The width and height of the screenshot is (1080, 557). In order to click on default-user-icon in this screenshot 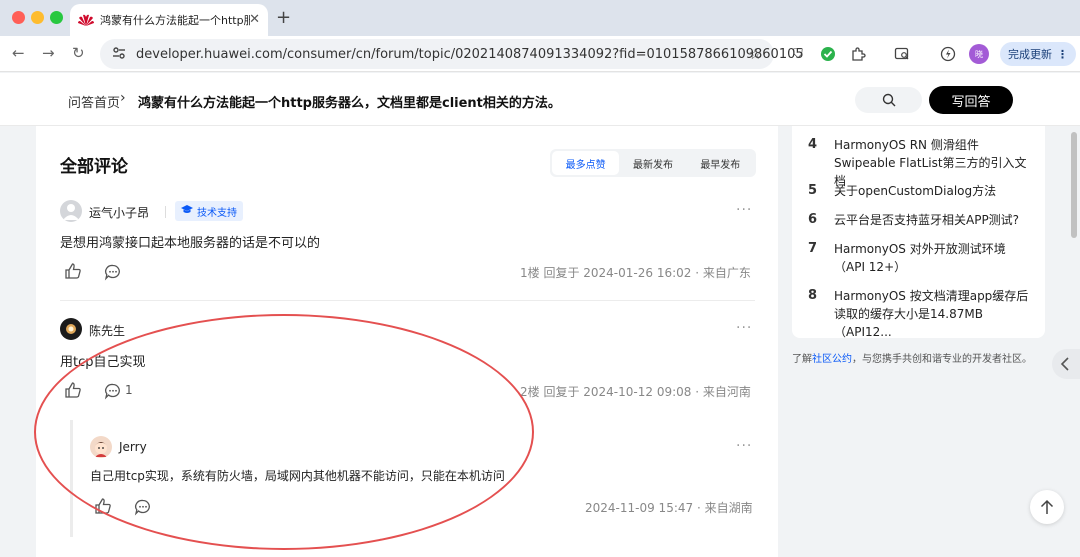, I will do `click(71, 212)`.